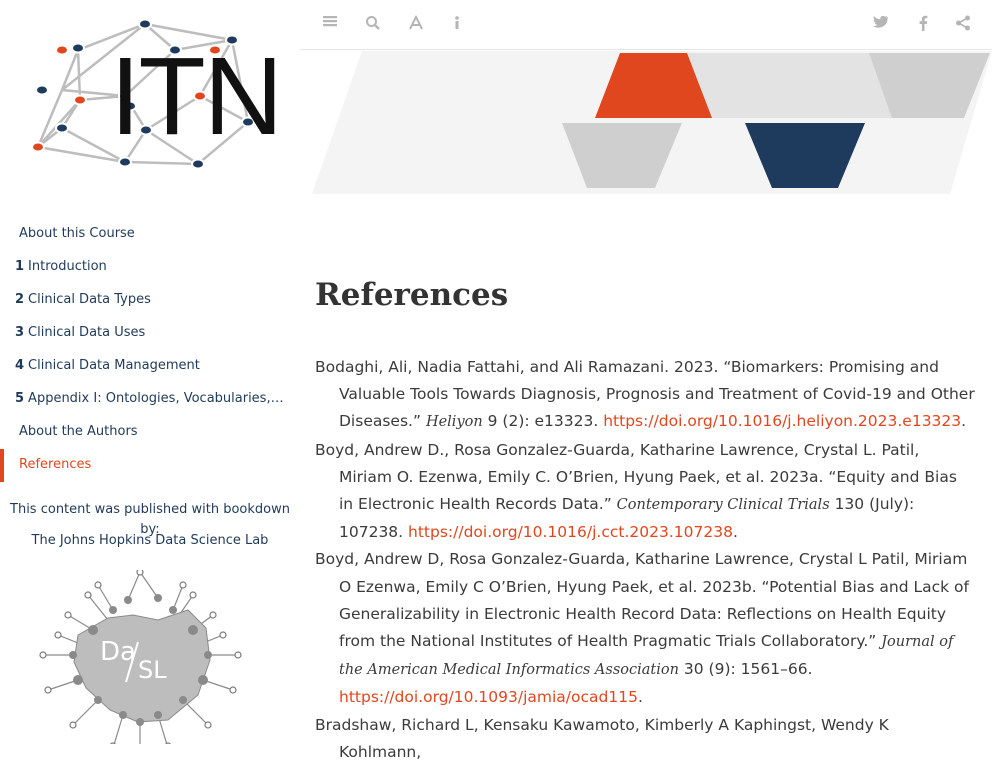 Image resolution: width=992 pixels, height=766 pixels. What do you see at coordinates (150, 541) in the screenshot?
I see `publisher-link: The Johns Hopkins Data Science Lab` at bounding box center [150, 541].